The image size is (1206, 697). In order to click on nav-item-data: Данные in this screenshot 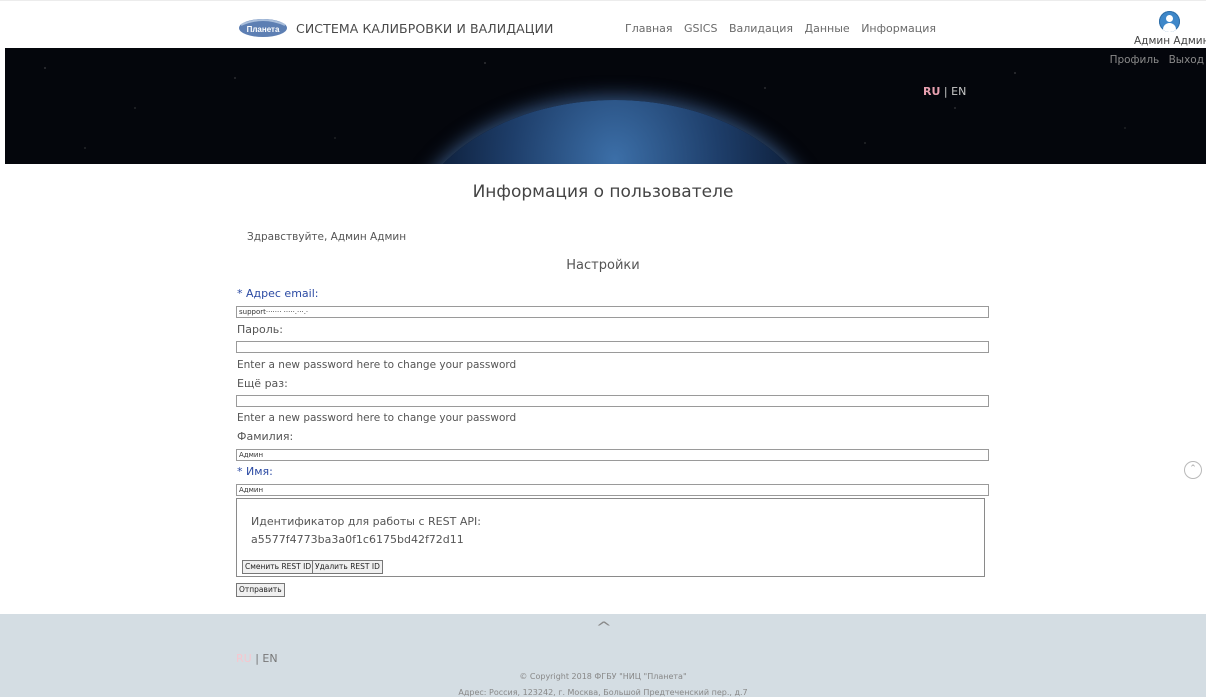, I will do `click(827, 28)`.